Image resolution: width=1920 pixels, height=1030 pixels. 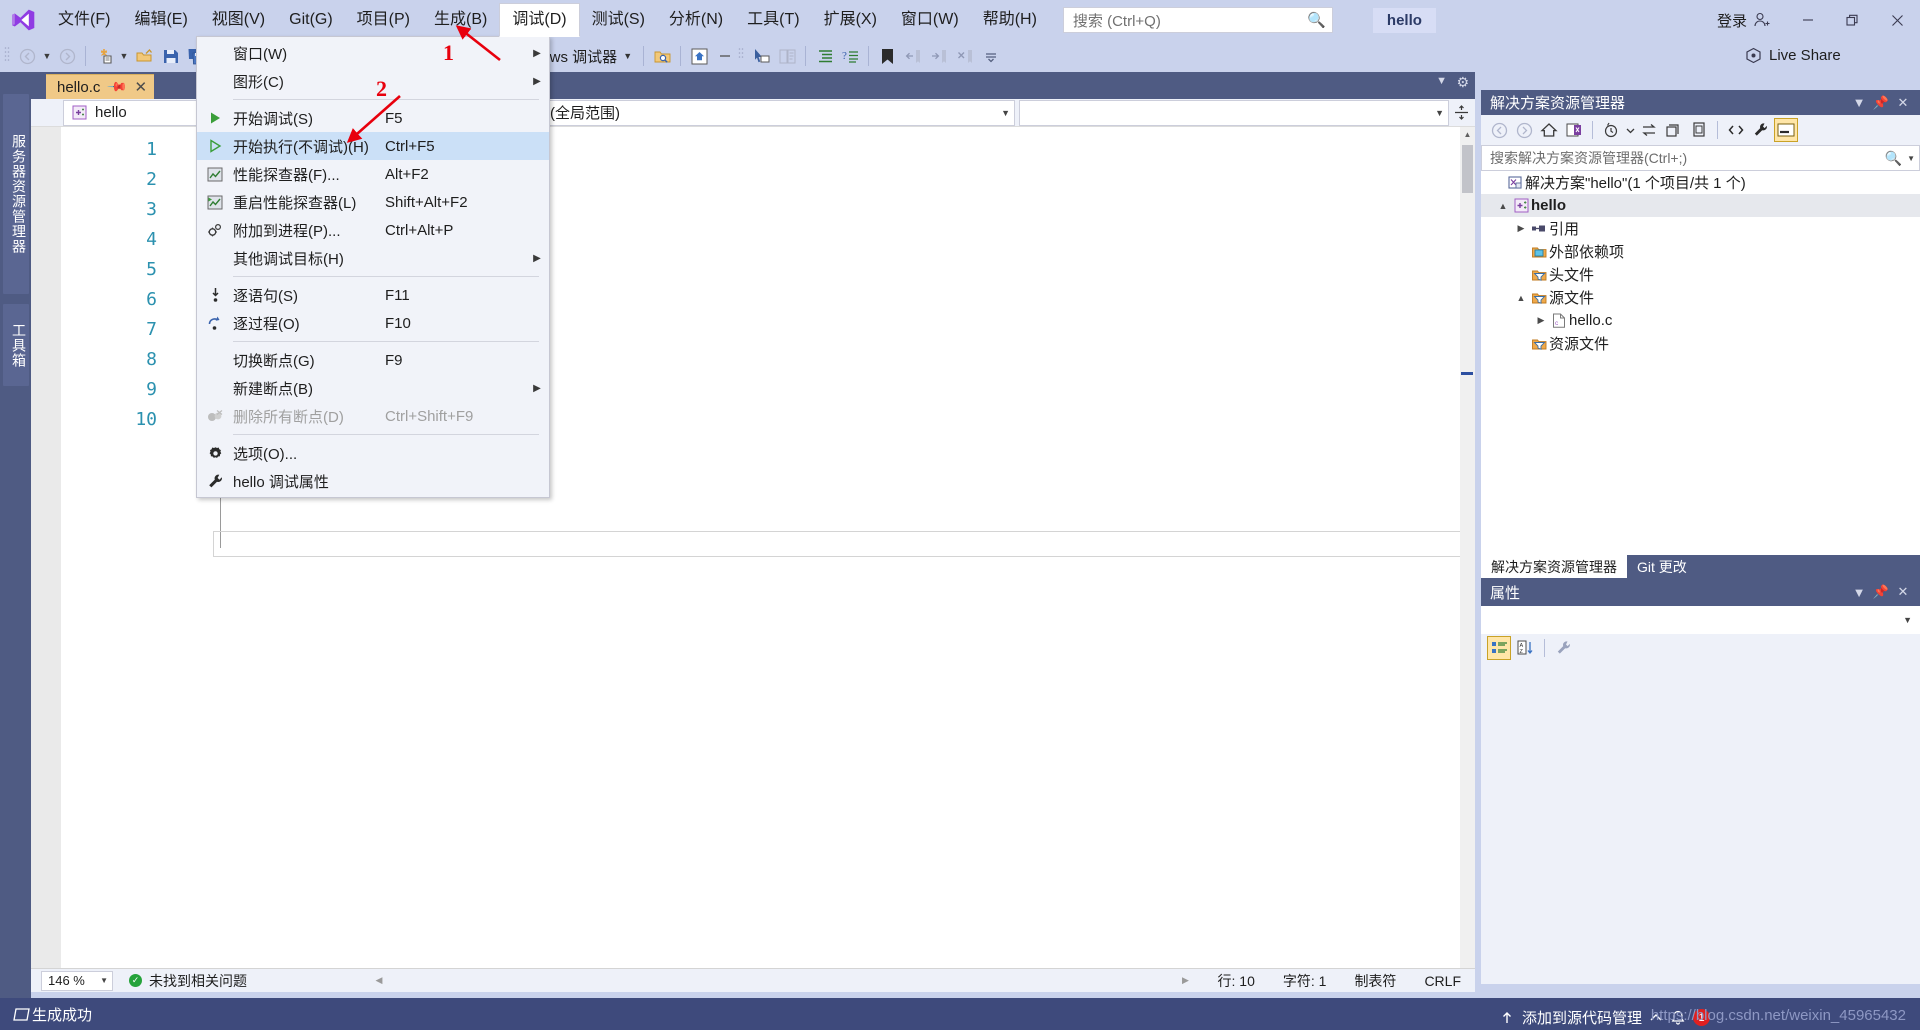 What do you see at coordinates (1234, 112) in the screenshot?
I see `navbar-member-select: ▼` at bounding box center [1234, 112].